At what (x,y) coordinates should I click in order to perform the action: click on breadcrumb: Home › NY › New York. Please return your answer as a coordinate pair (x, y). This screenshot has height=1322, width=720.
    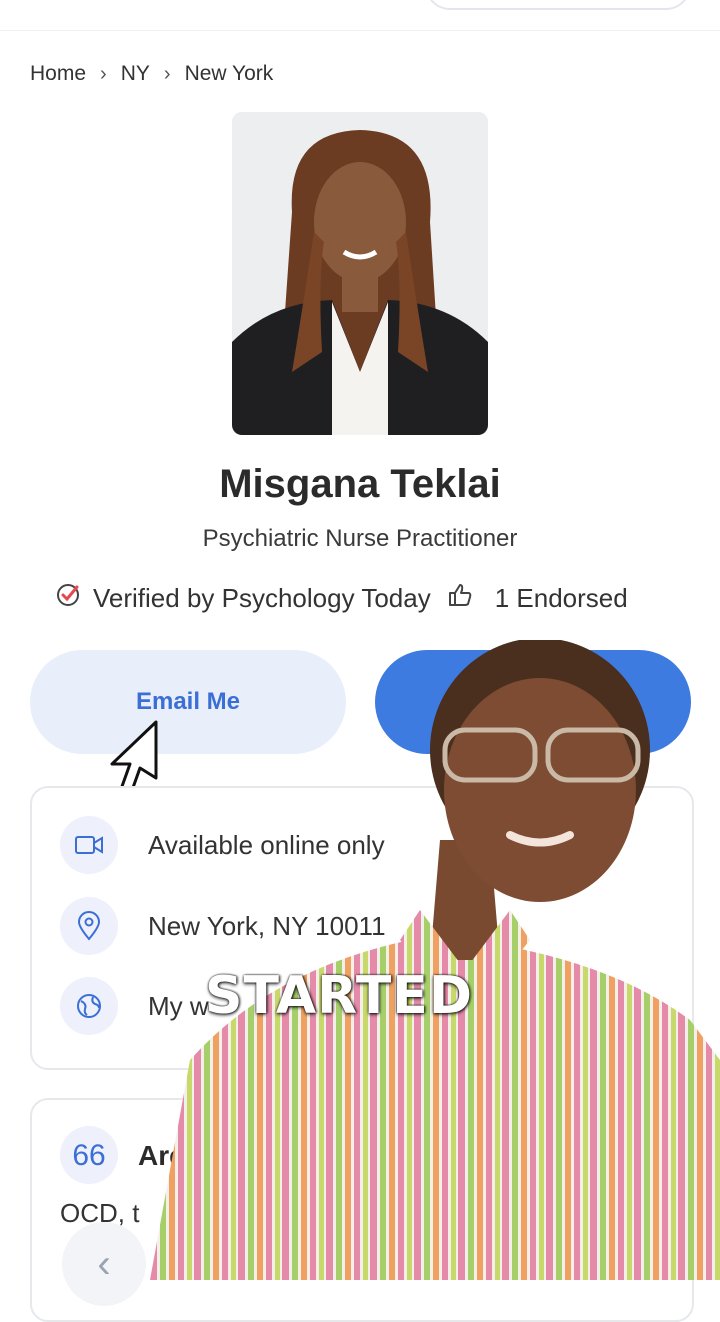
    Looking at the image, I should click on (151, 74).